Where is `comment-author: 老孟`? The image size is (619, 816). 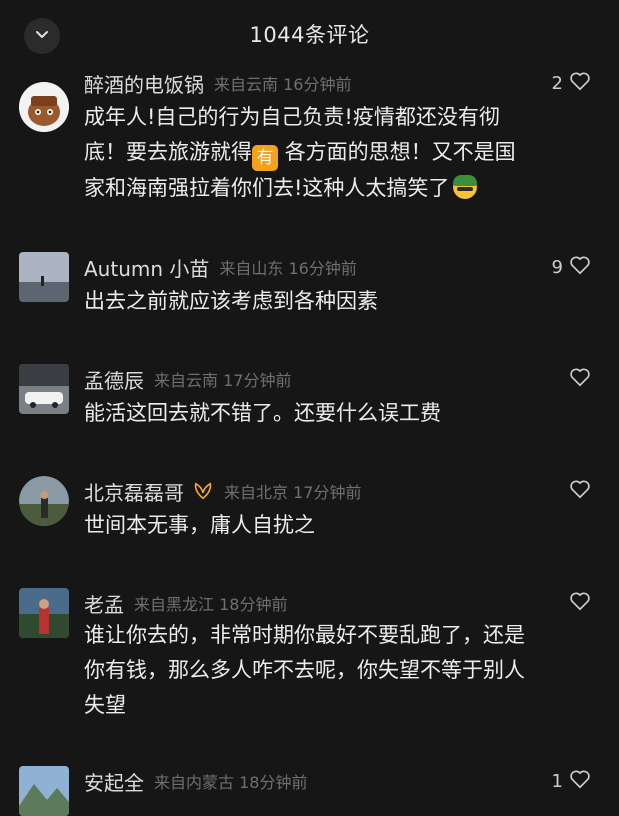
comment-author: 老孟 is located at coordinates (104, 603).